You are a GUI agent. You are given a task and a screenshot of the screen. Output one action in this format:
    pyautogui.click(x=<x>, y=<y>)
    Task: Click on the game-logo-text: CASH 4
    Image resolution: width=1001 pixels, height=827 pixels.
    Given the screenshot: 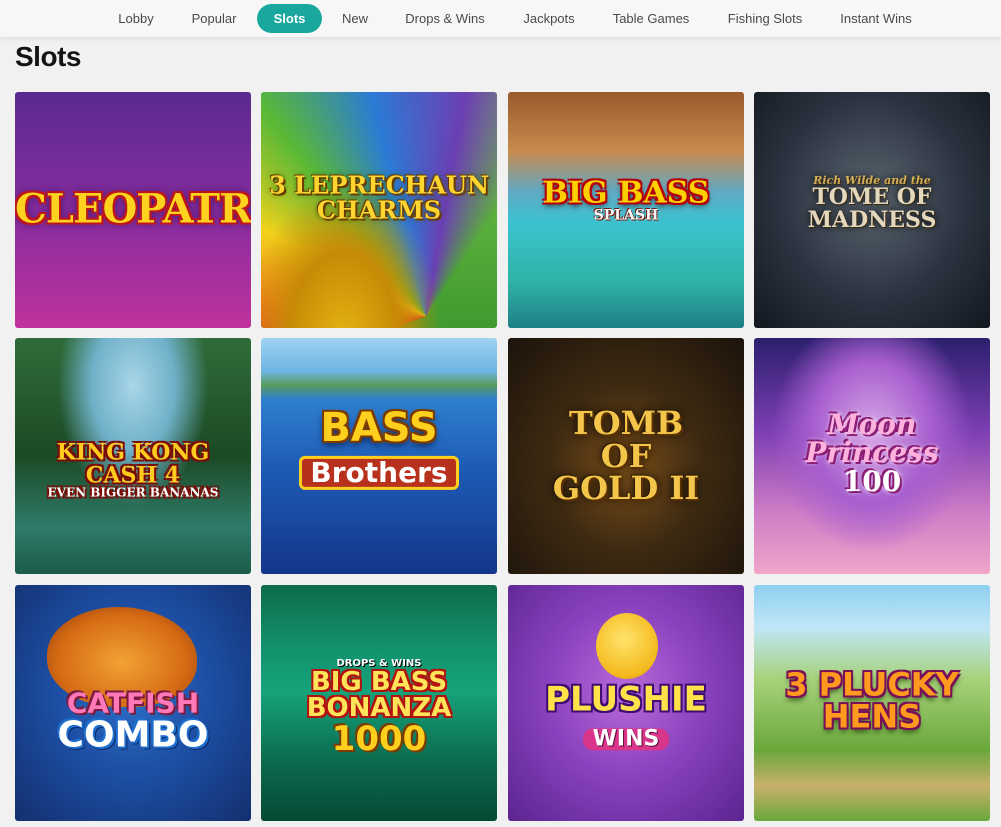 What is the action you would take?
    pyautogui.click(x=133, y=475)
    